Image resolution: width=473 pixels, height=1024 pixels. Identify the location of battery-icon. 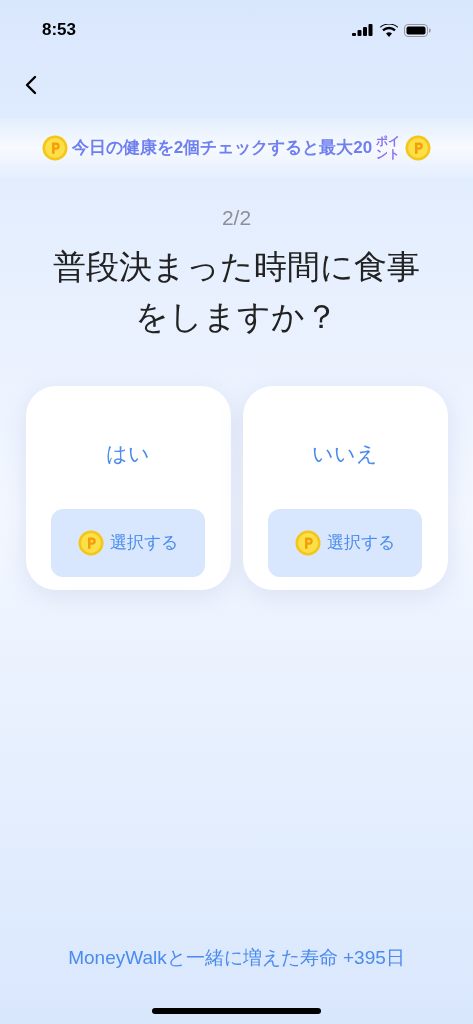
(417, 30).